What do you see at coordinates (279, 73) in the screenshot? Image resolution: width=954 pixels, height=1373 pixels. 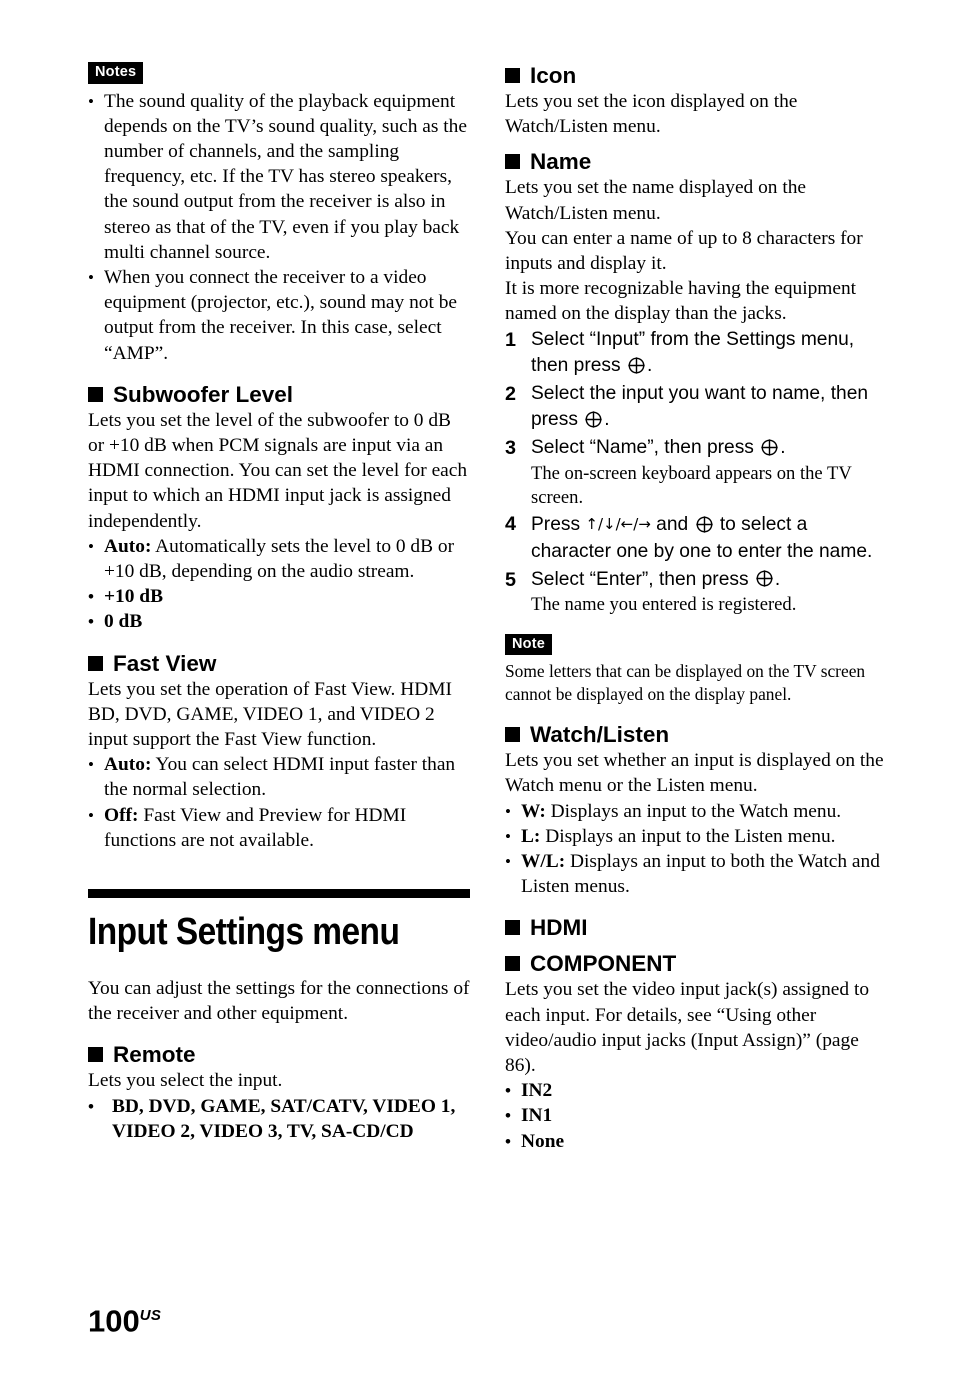 I see `notes-label-wrap: Notes` at bounding box center [279, 73].